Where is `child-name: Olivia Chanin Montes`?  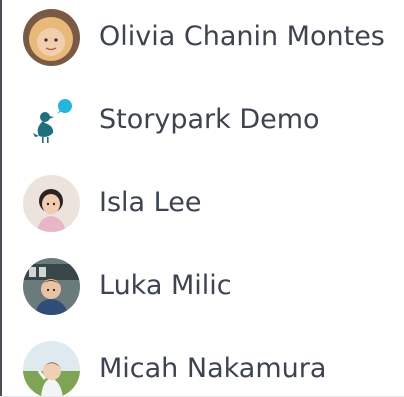
child-name: Olivia Chanin Montes is located at coordinates (242, 36).